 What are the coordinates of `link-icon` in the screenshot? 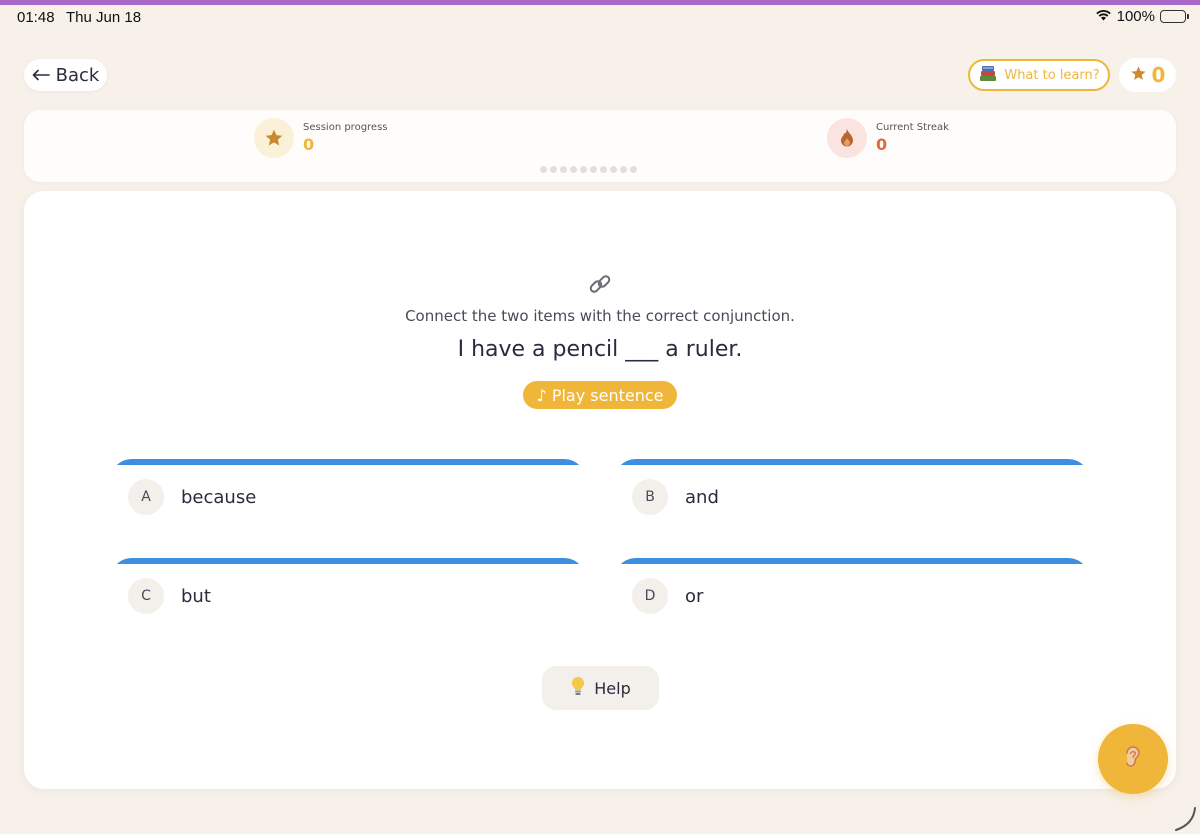 It's located at (600, 284).